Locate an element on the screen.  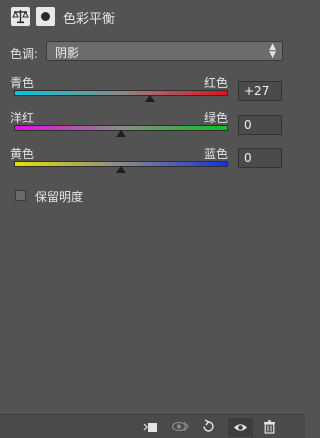
yellow-blue-slider-thumb is located at coordinates (121, 169).